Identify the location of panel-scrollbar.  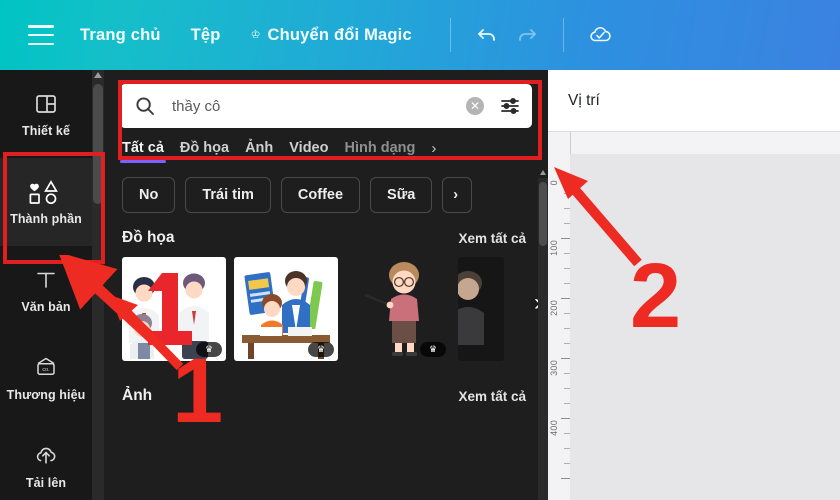
(543, 335).